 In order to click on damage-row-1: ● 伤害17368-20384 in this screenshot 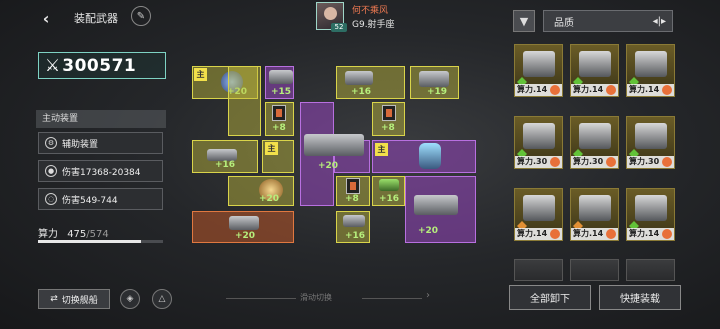, I will do `click(100, 171)`.